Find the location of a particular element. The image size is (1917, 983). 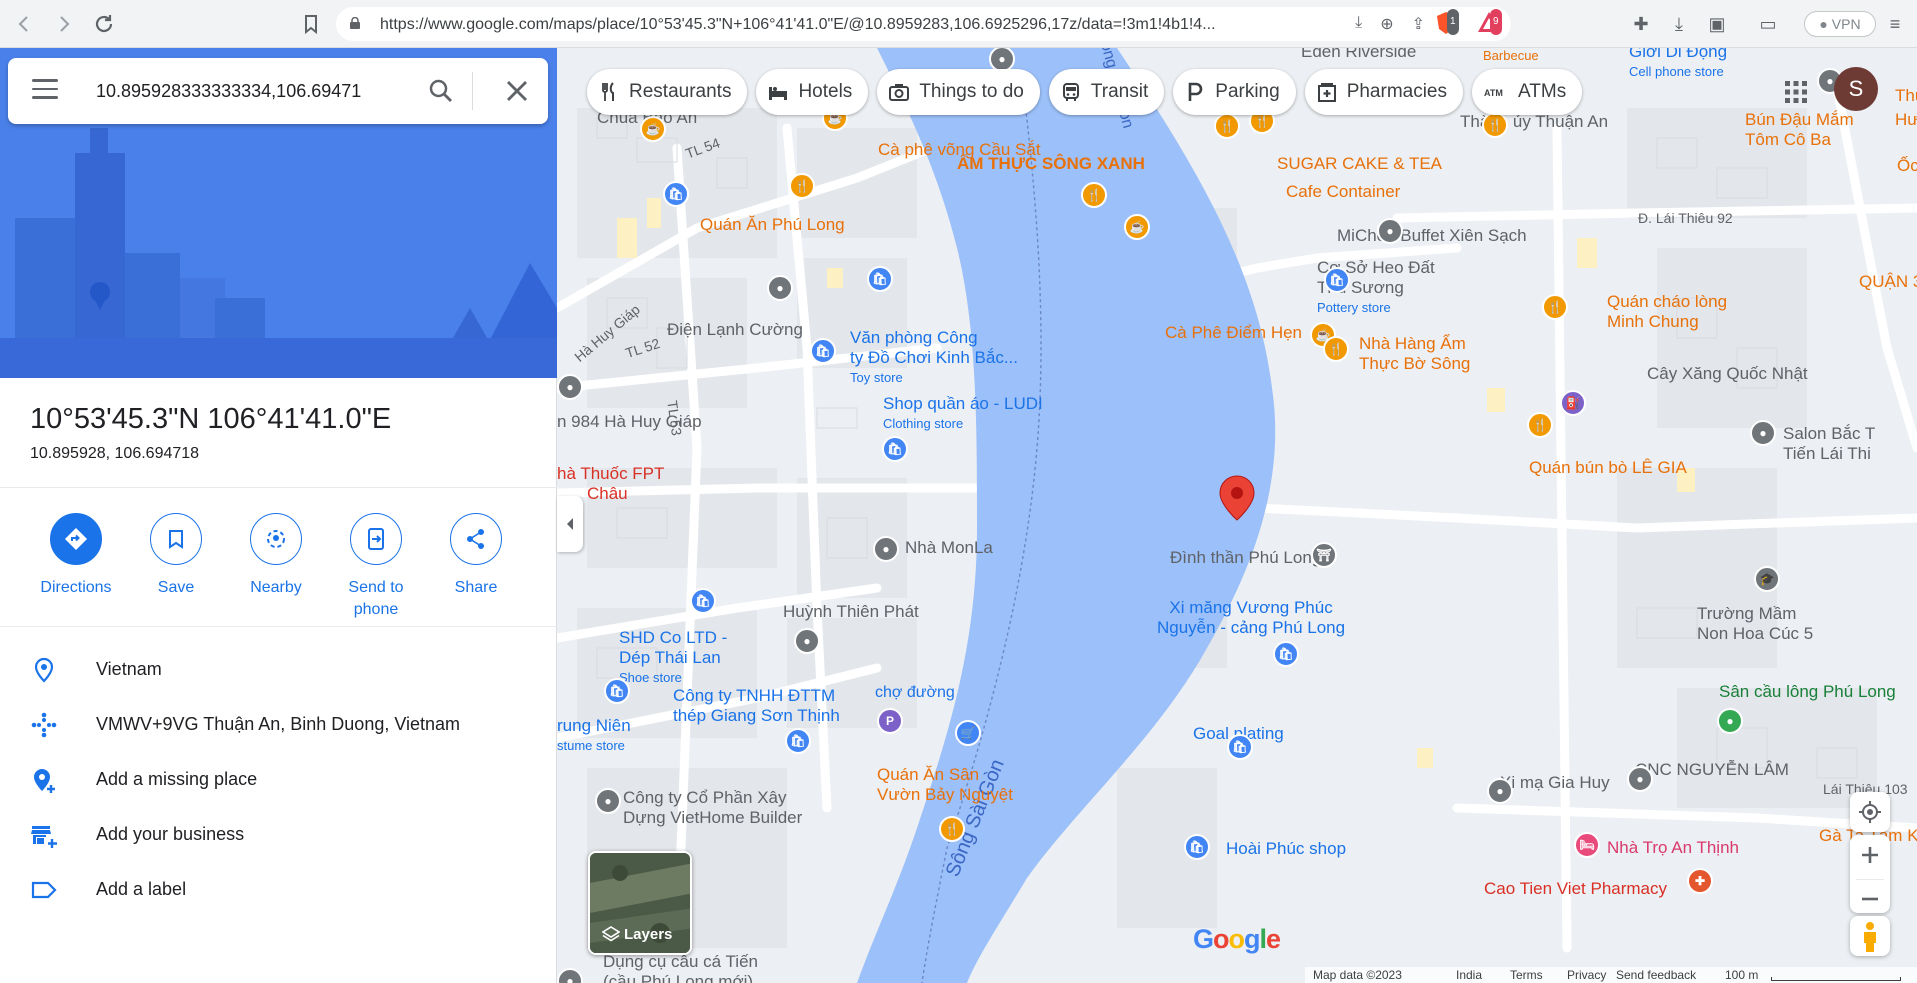

menu-icon: ≡ is located at coordinates (1895, 24).